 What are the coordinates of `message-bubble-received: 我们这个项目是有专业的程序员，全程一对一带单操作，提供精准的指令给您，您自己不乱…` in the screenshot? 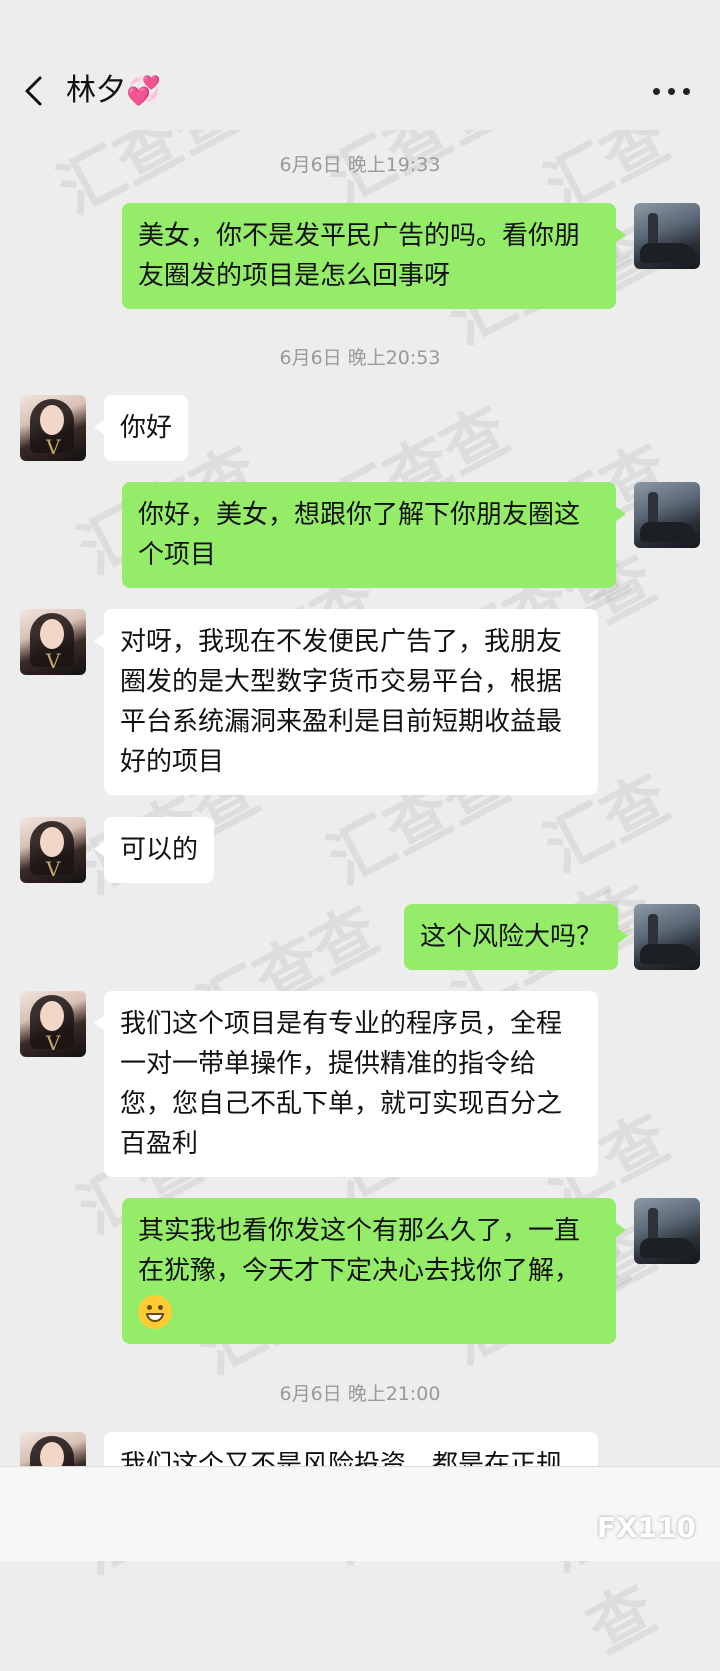 It's located at (346, 1084).